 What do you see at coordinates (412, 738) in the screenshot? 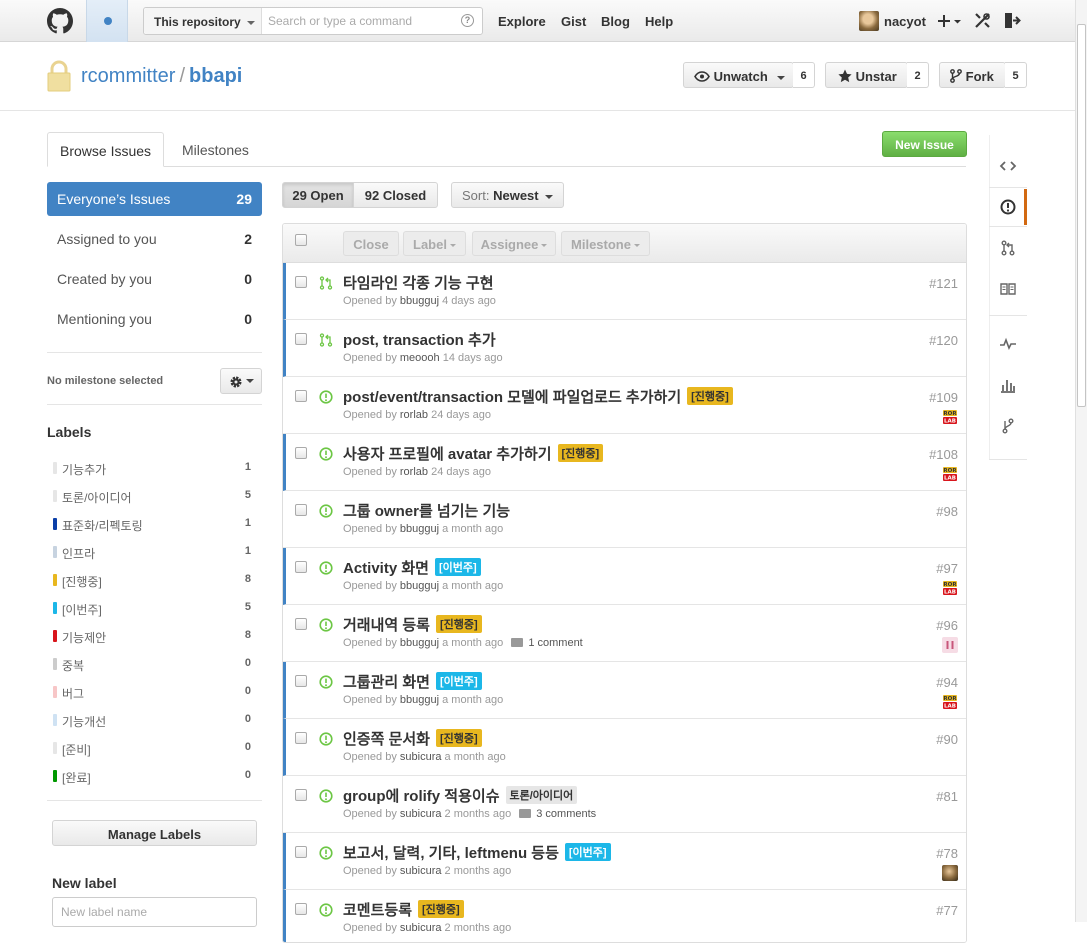
I see `issue-title: 인증쪽 문서화 [진행중]` at bounding box center [412, 738].